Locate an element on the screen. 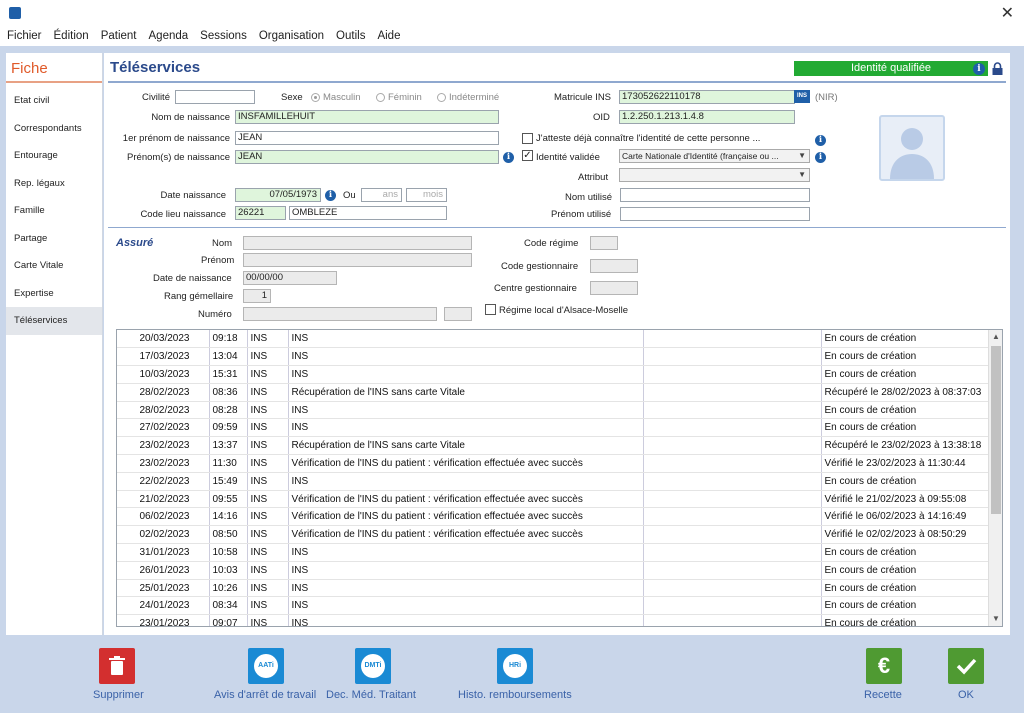 The image size is (1024, 713). oid-field: 1.2.250.1.213.1.4.8 is located at coordinates (707, 117).